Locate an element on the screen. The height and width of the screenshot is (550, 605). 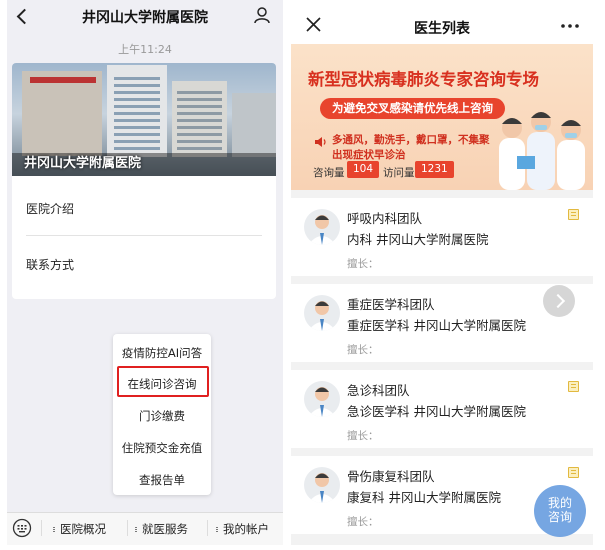
consult-count: 104 is located at coordinates (363, 169).